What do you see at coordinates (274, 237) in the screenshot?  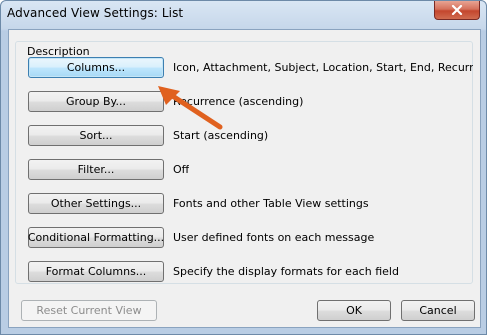 I see `conditional-formatting-description: User defined fonts on each message` at bounding box center [274, 237].